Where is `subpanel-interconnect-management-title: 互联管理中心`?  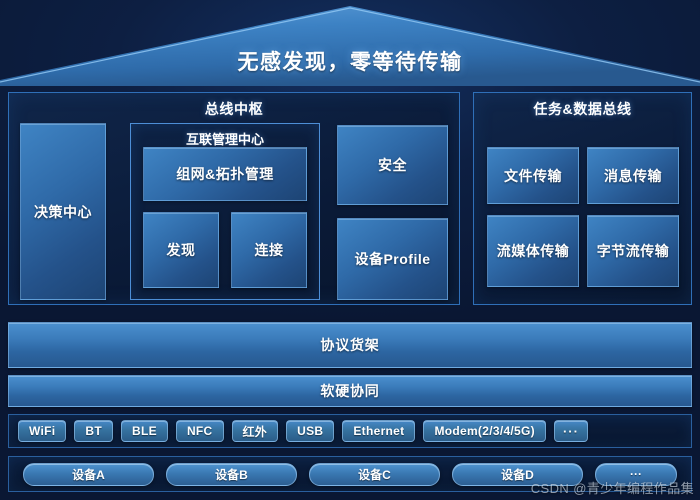
subpanel-interconnect-management-title: 互联管理中心 is located at coordinates (224, 139).